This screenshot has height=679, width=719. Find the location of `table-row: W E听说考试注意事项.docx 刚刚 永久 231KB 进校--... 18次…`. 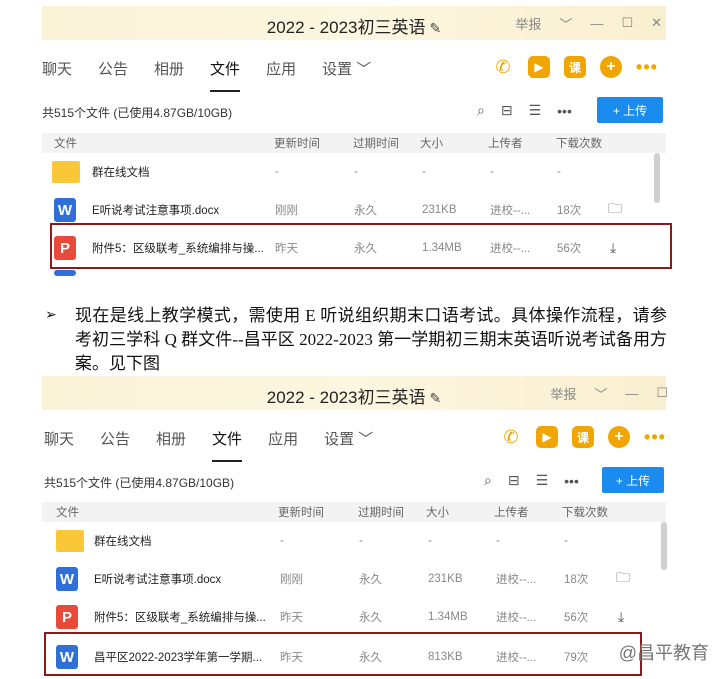

table-row: W E听说考试注意事项.docx 刚刚 永久 231KB 进校--... 18次… is located at coordinates (354, 579).